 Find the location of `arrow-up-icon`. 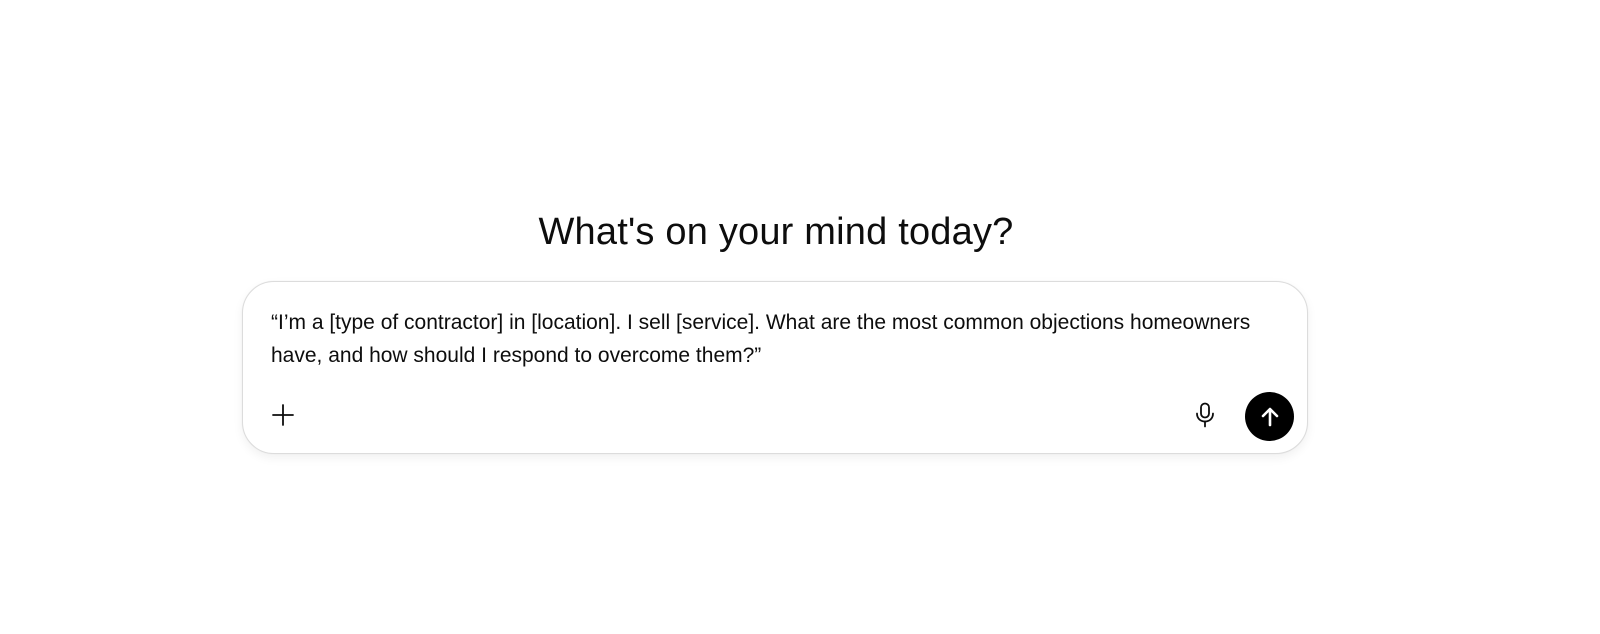

arrow-up-icon is located at coordinates (1269, 416).